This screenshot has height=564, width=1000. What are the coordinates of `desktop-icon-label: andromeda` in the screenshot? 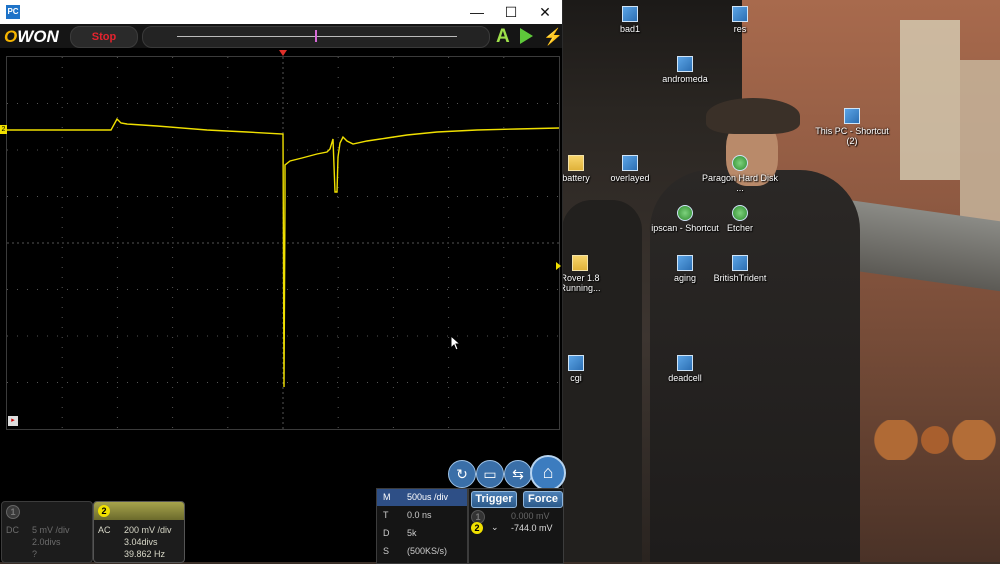 It's located at (685, 79).